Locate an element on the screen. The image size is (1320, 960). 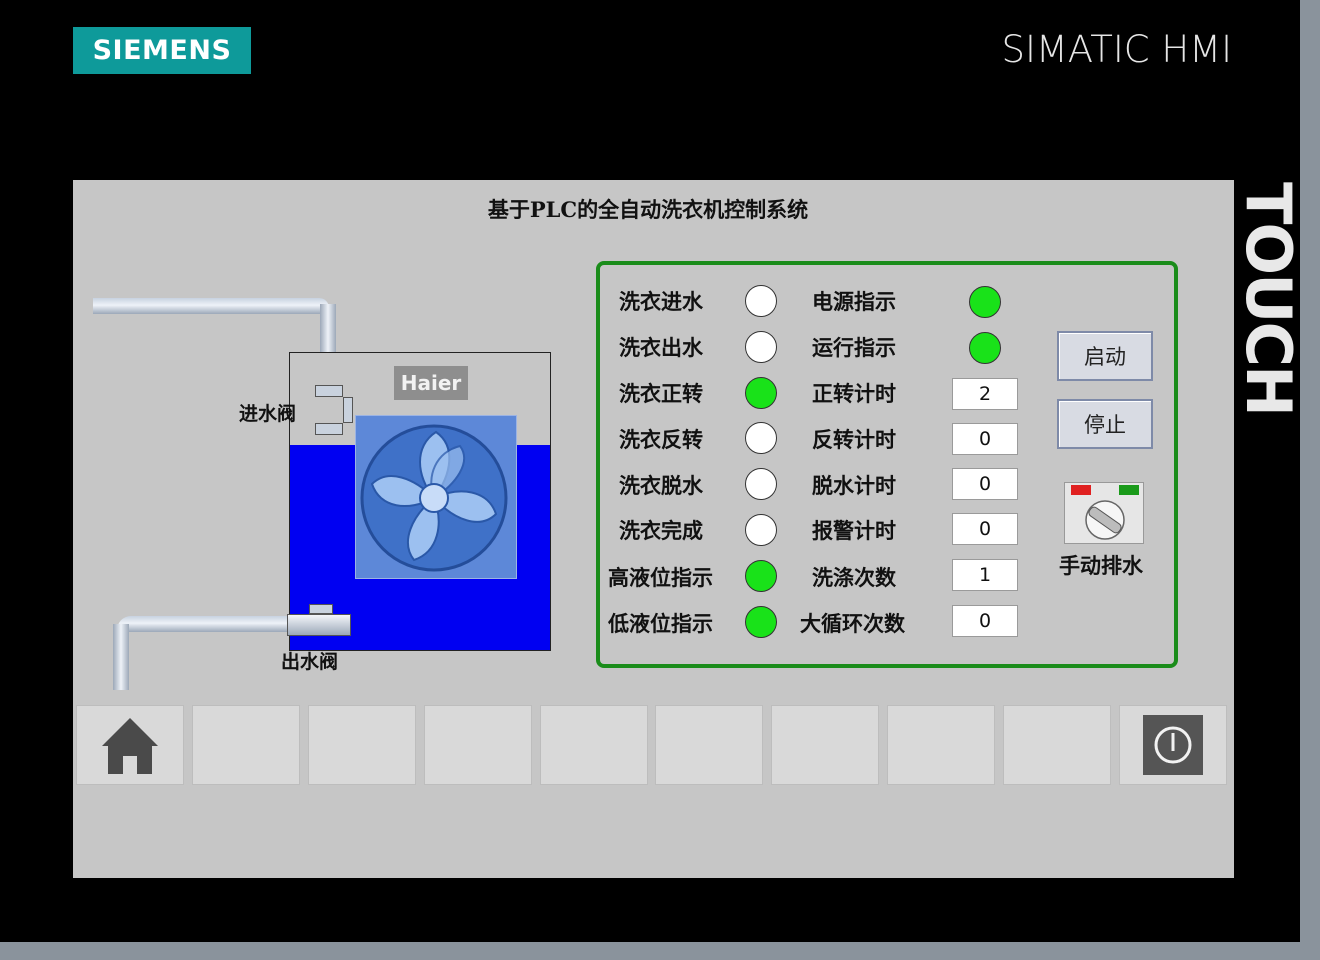
forward-timer-field: 2 is located at coordinates (985, 394).